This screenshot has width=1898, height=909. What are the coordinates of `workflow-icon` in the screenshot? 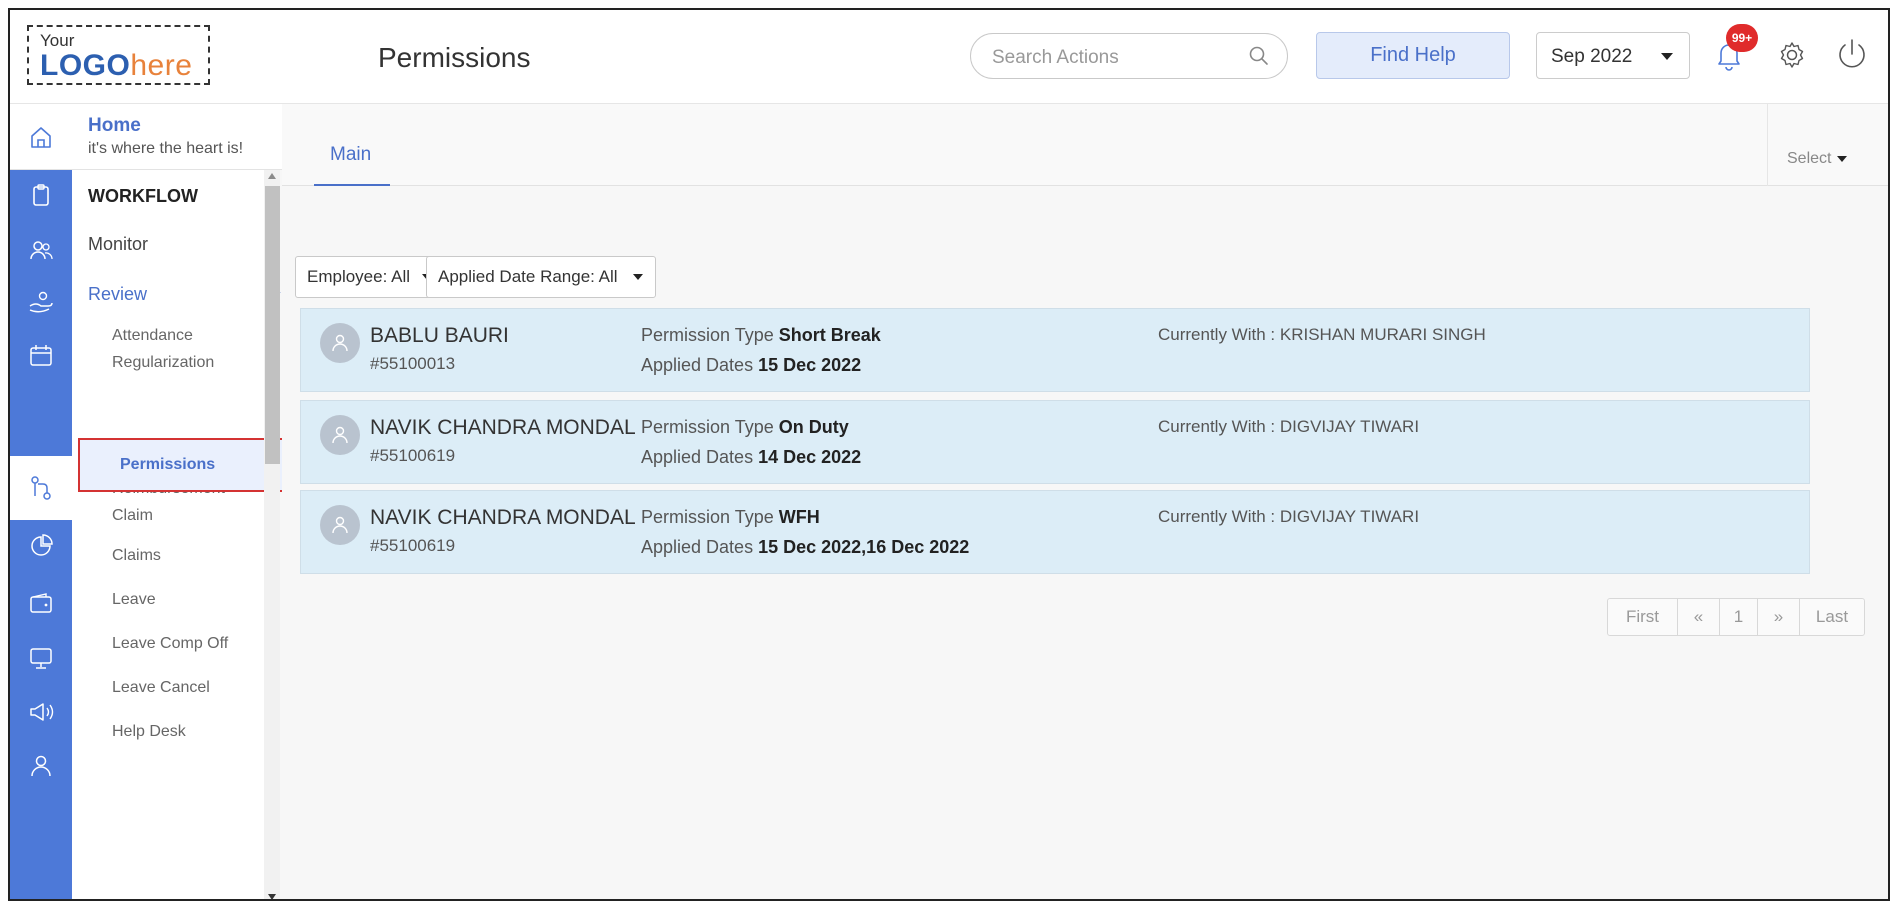 It's located at (41, 488).